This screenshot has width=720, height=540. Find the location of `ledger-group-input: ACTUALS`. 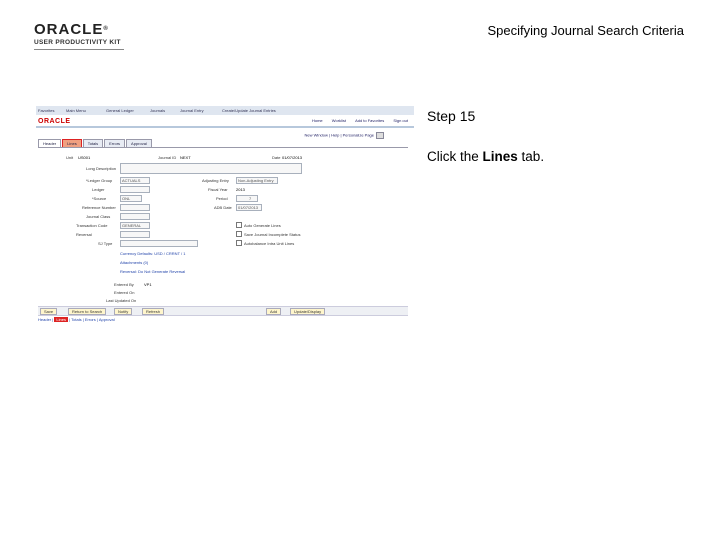

ledger-group-input: ACTUALS is located at coordinates (135, 180).